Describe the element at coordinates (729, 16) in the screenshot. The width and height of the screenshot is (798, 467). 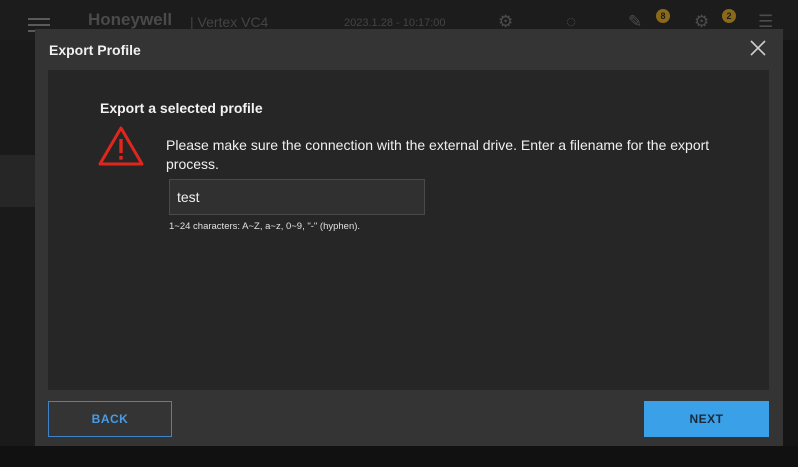
I see `device-badge: 2` at that location.